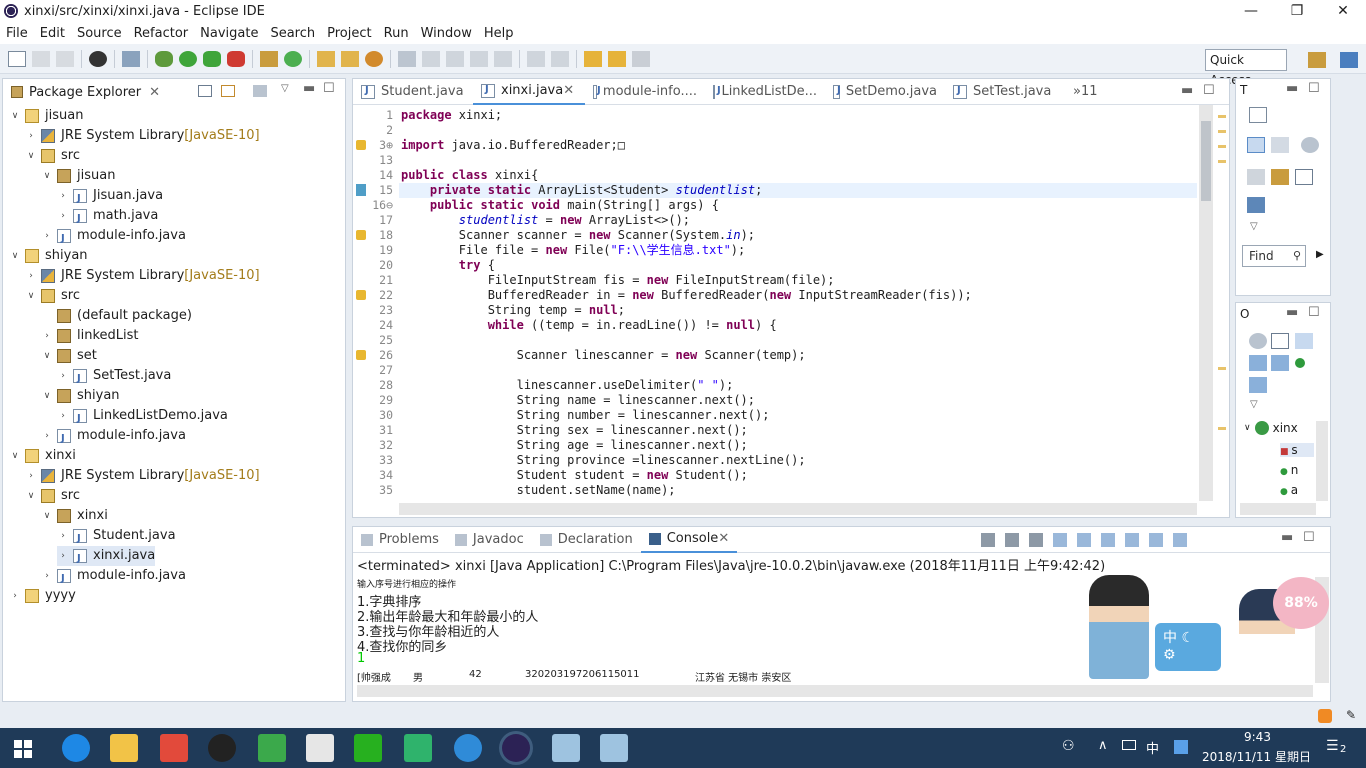 This screenshot has height=768, width=1366. Describe the element at coordinates (1289, 490) in the screenshot. I see `outline-child: ● a` at that location.